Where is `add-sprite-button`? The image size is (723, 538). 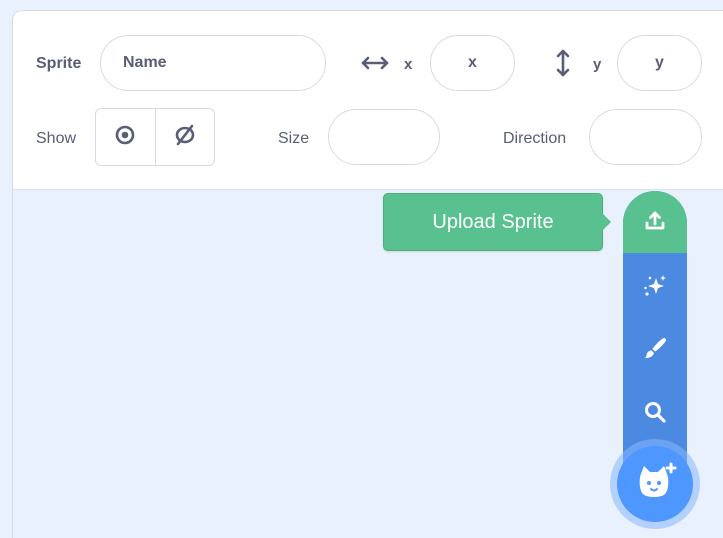 add-sprite-button is located at coordinates (655, 484).